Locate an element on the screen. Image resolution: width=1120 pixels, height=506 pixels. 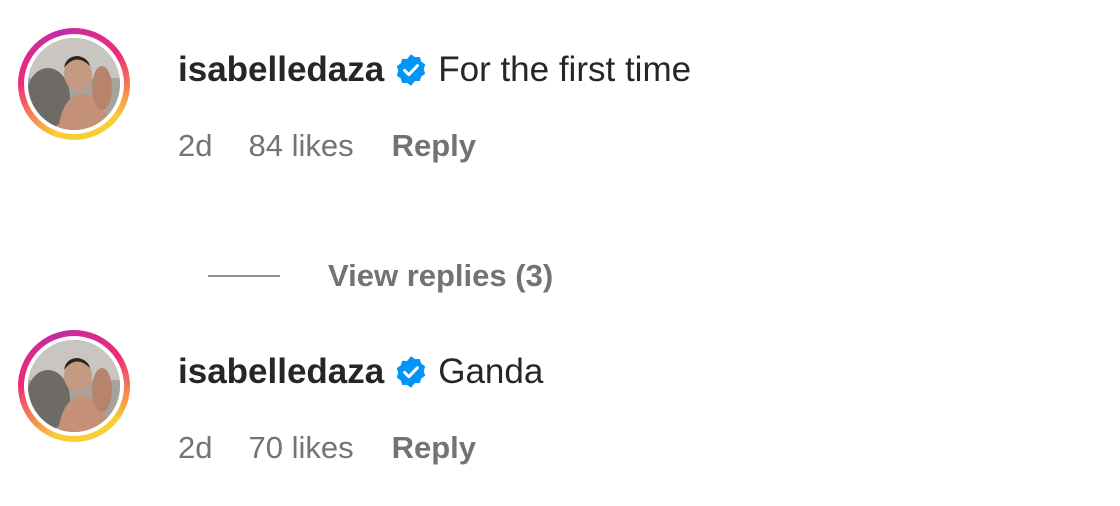
comment-meta: 2d 84 likes Reply is located at coordinates (327, 146).